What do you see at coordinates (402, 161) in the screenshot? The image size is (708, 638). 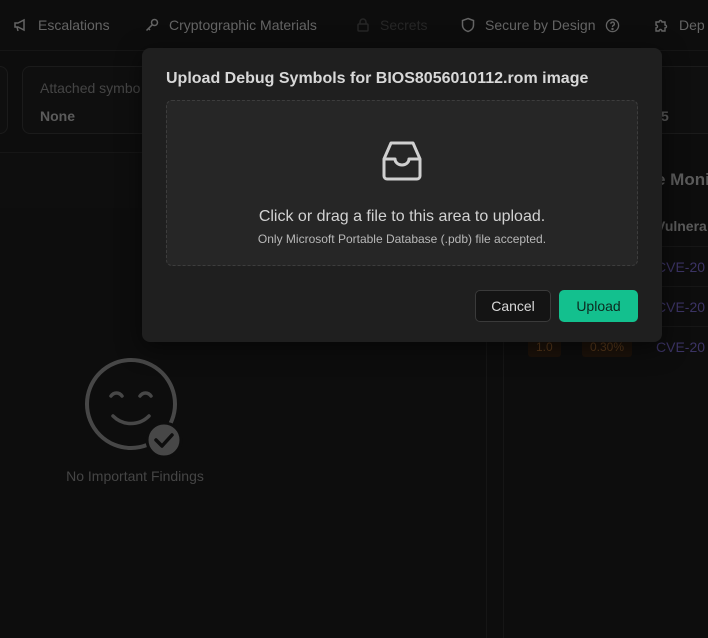 I see `inbox-icon` at bounding box center [402, 161].